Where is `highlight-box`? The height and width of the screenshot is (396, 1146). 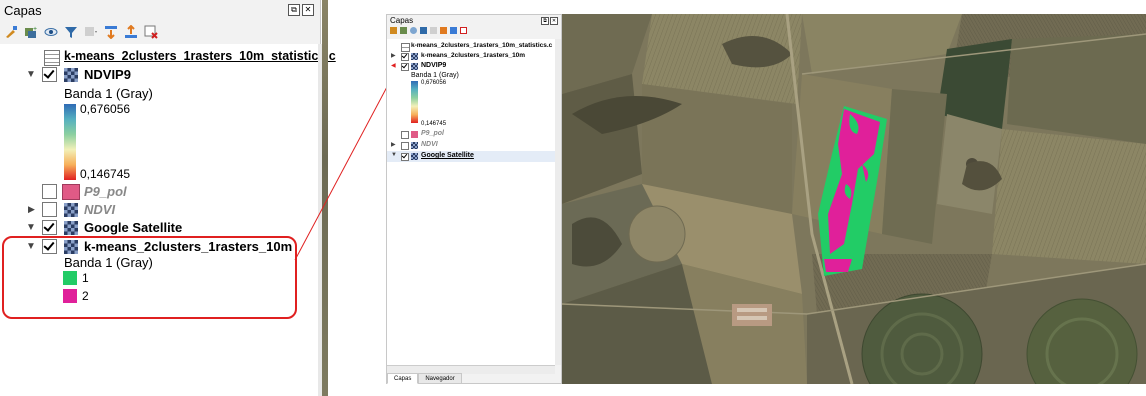 highlight-box is located at coordinates (149, 277).